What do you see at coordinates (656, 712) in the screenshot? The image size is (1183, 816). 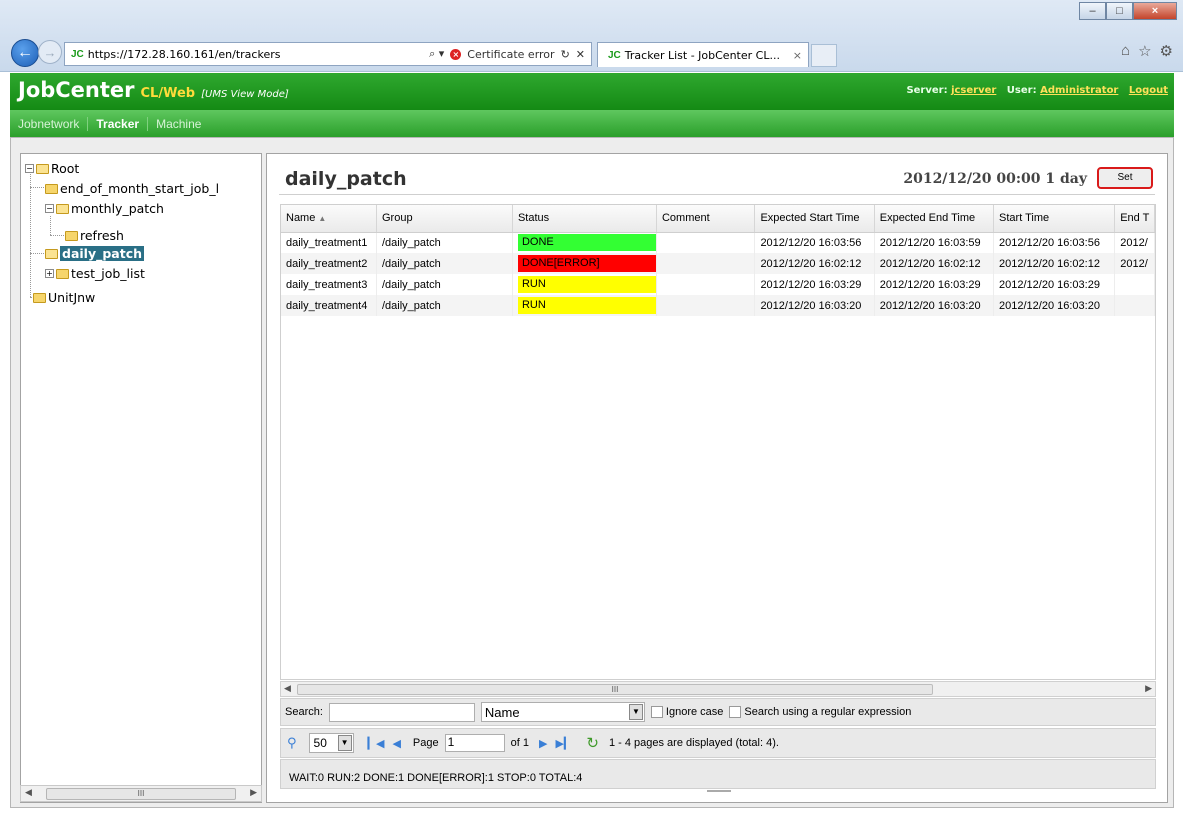 I see `ignore-case-checkbox` at bounding box center [656, 712].